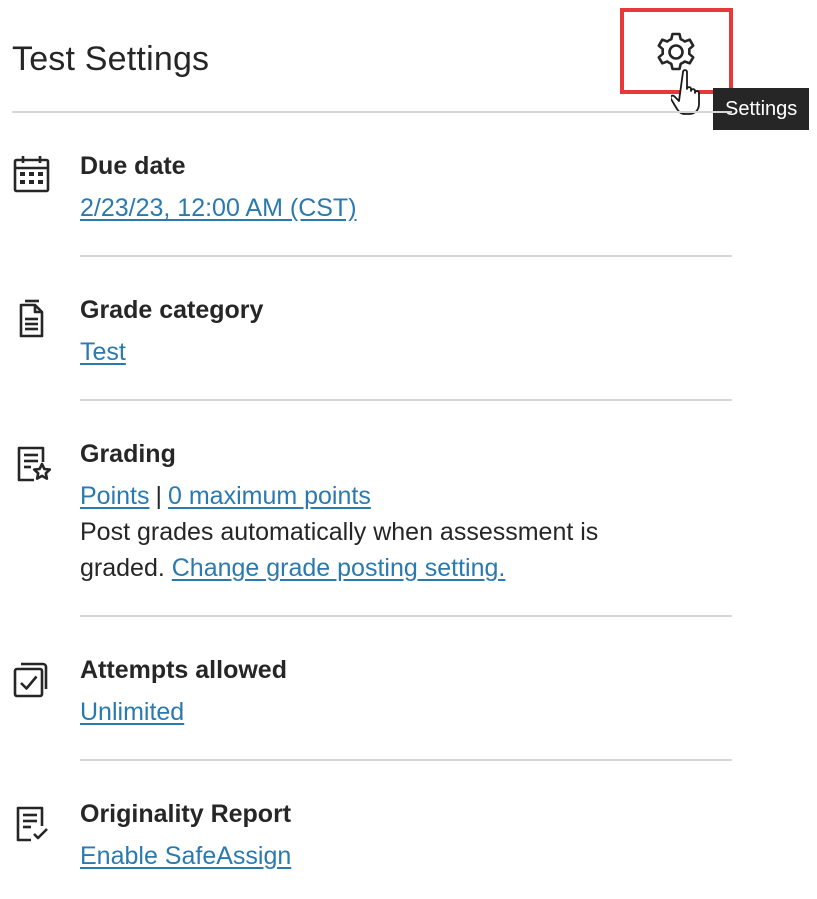 The height and width of the screenshot is (899, 817). I want to click on page-title: Test Settings, so click(111, 59).